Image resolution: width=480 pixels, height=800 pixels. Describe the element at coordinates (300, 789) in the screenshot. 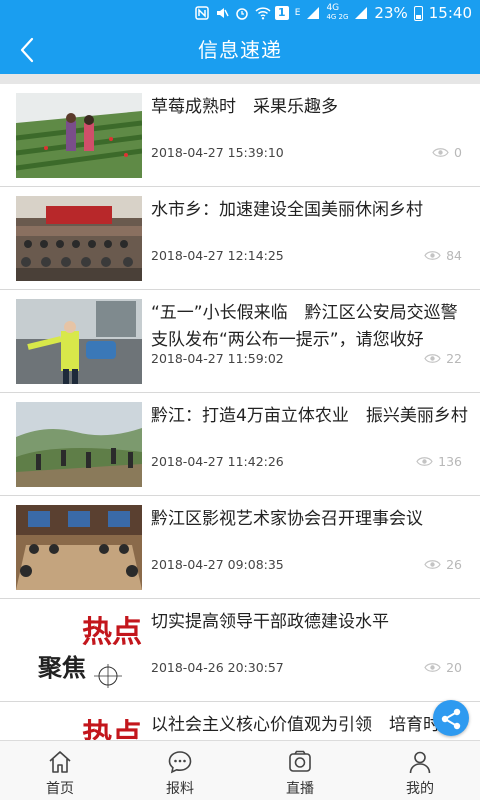

I see `nav-label: 直播` at that location.